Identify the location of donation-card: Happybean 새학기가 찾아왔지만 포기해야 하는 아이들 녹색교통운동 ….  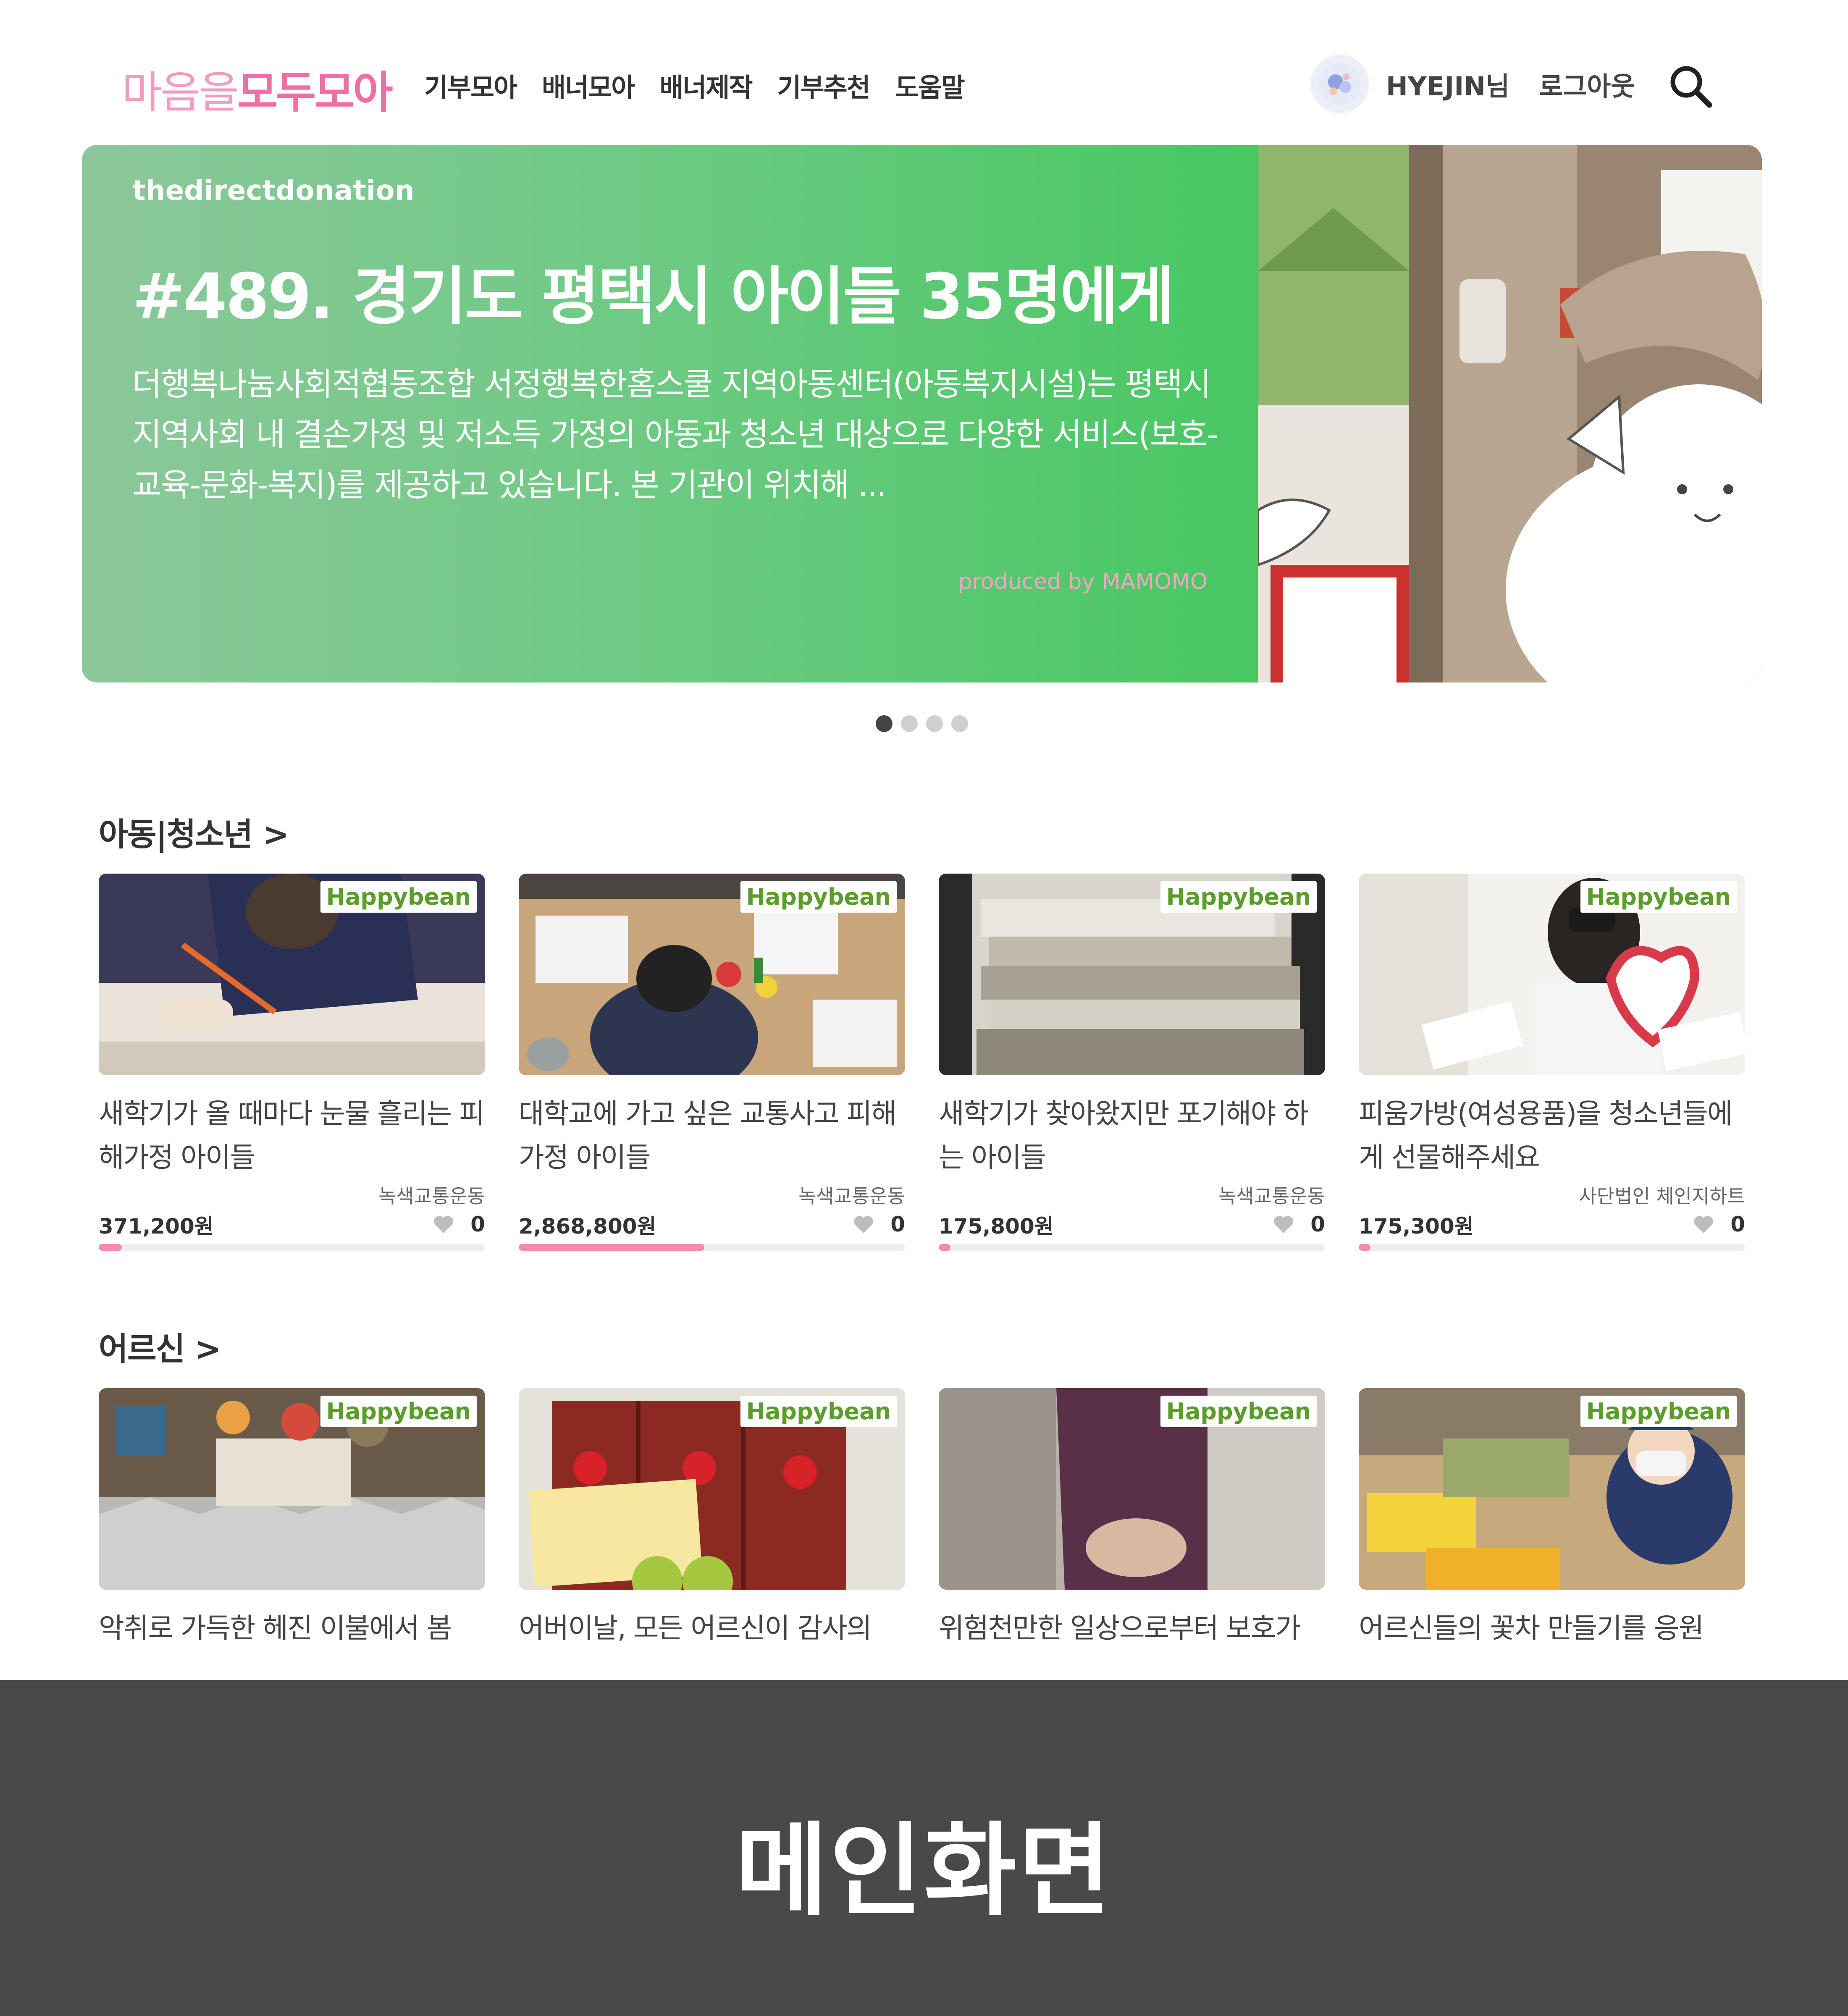
(1132, 1062).